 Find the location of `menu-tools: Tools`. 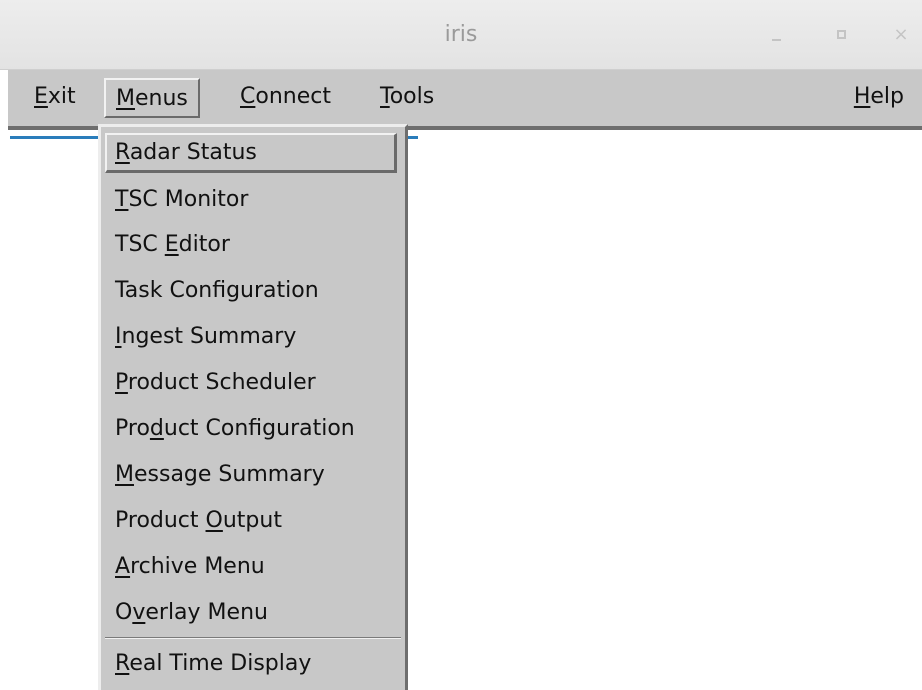

menu-tools: Tools is located at coordinates (407, 98).